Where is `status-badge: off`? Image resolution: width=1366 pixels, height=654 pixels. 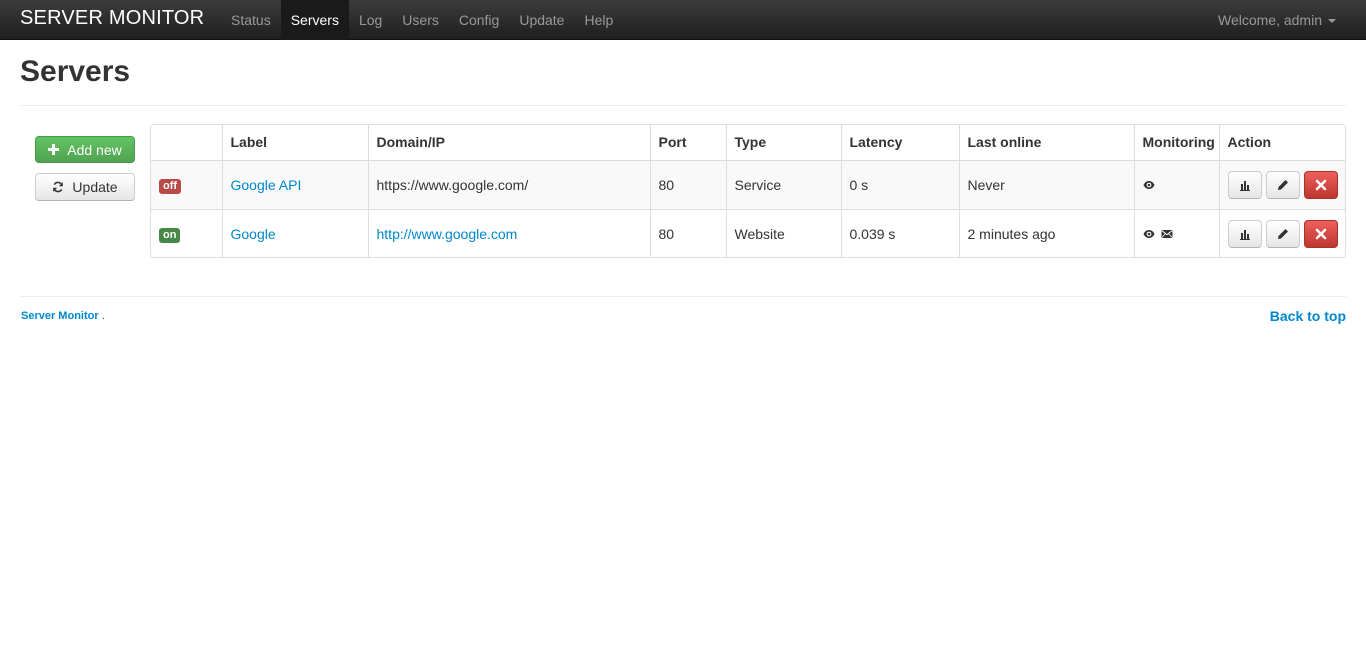
status-badge: off is located at coordinates (170, 186).